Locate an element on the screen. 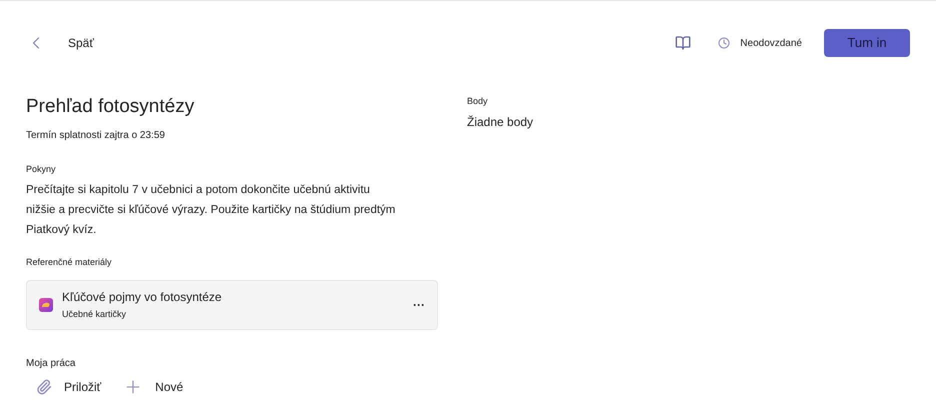  reference-title: Kľúčové pojmy vo fotosyntéze is located at coordinates (142, 297).